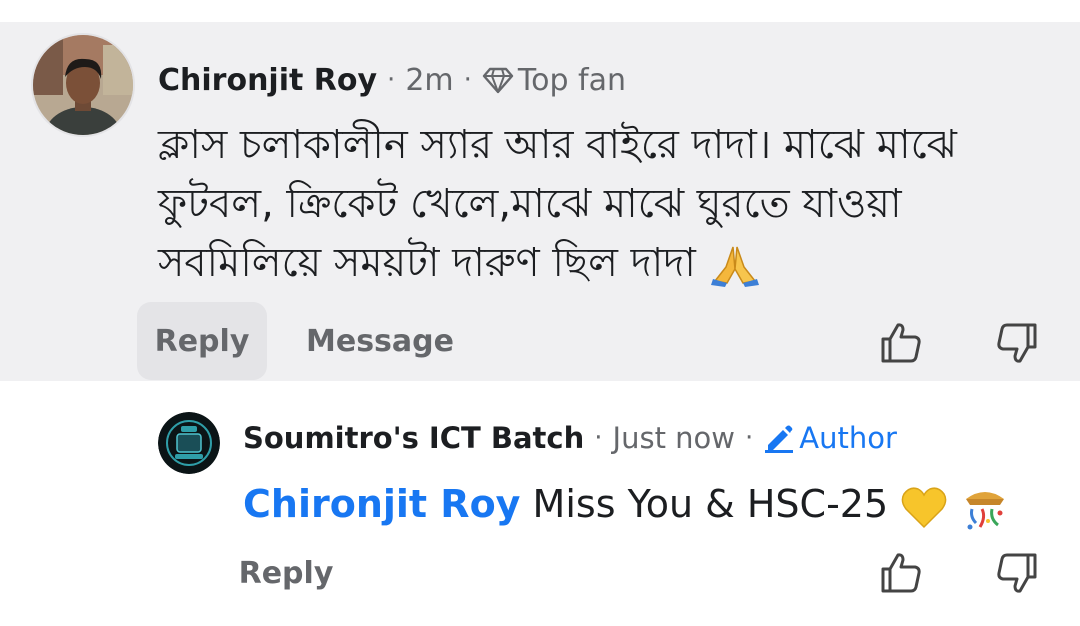 The image size is (1080, 626). Describe the element at coordinates (413, 438) in the screenshot. I see `reply-author-name: Soumitro's ICT Batch` at that location.